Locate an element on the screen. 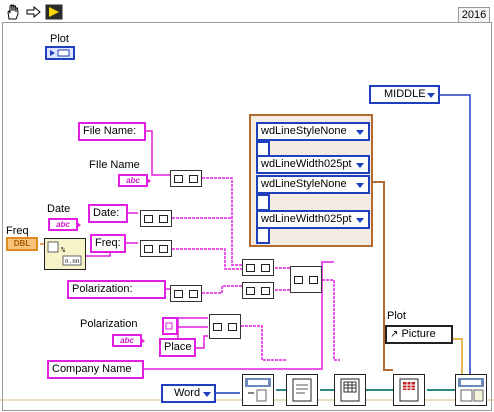 This screenshot has height=412, width=494. freq-constant: Freq: is located at coordinates (108, 243).